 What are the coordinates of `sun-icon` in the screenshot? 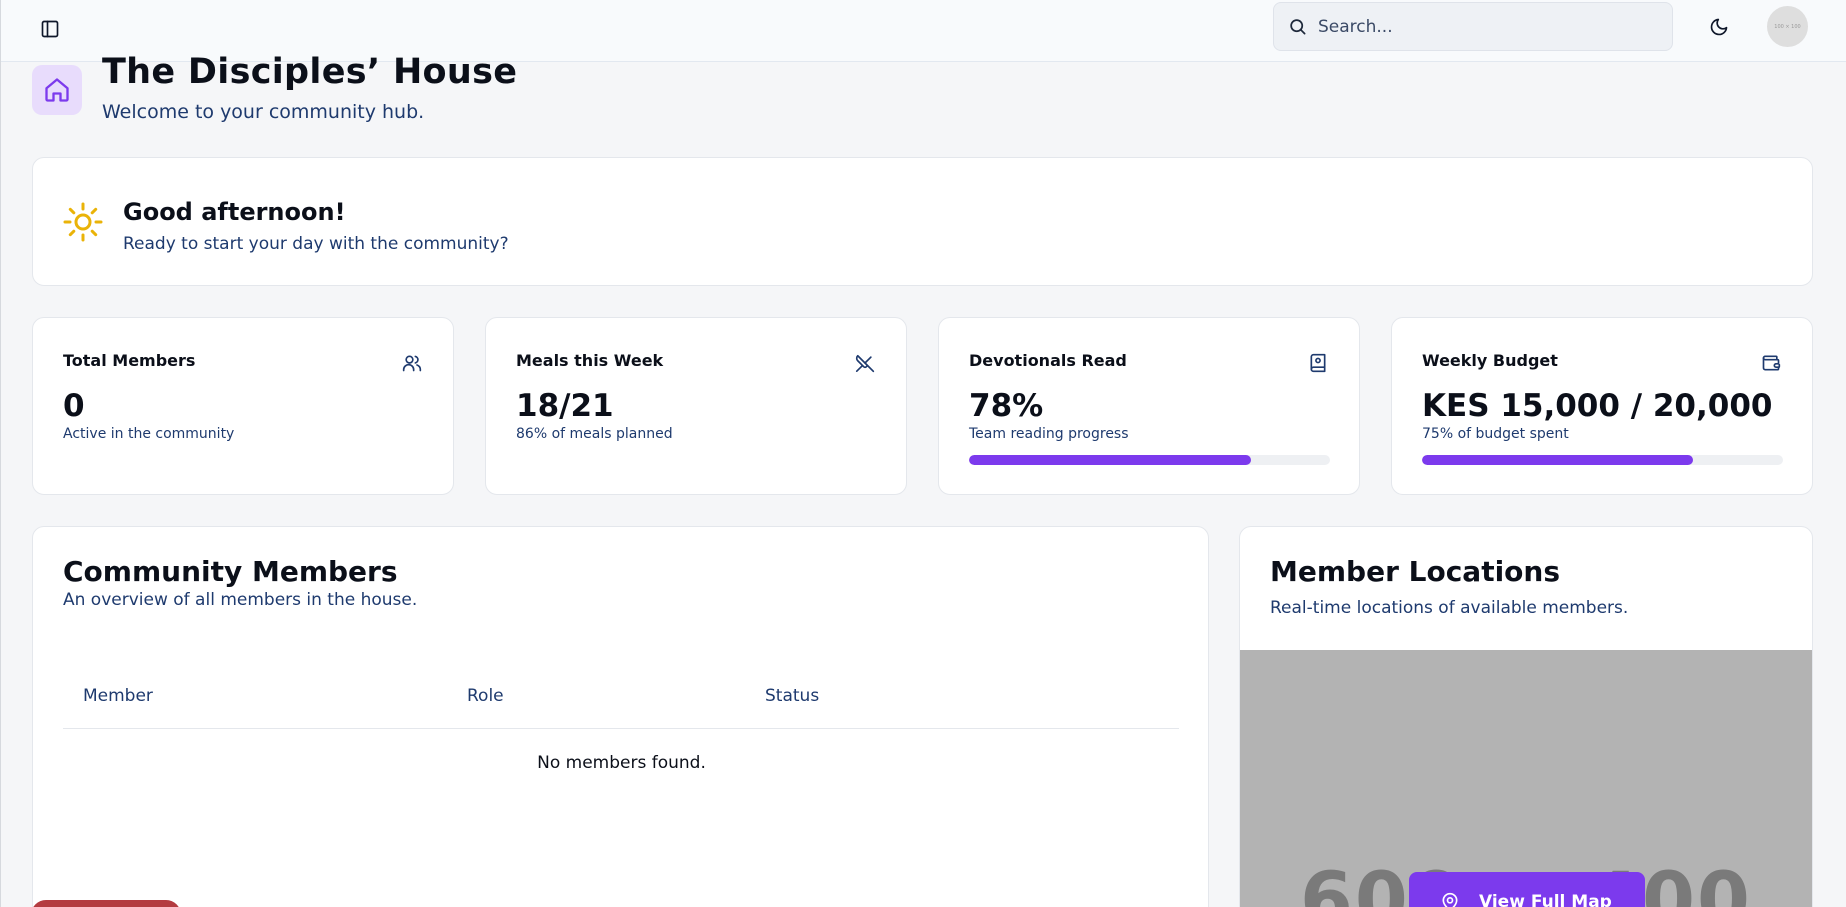 It's located at (83, 222).